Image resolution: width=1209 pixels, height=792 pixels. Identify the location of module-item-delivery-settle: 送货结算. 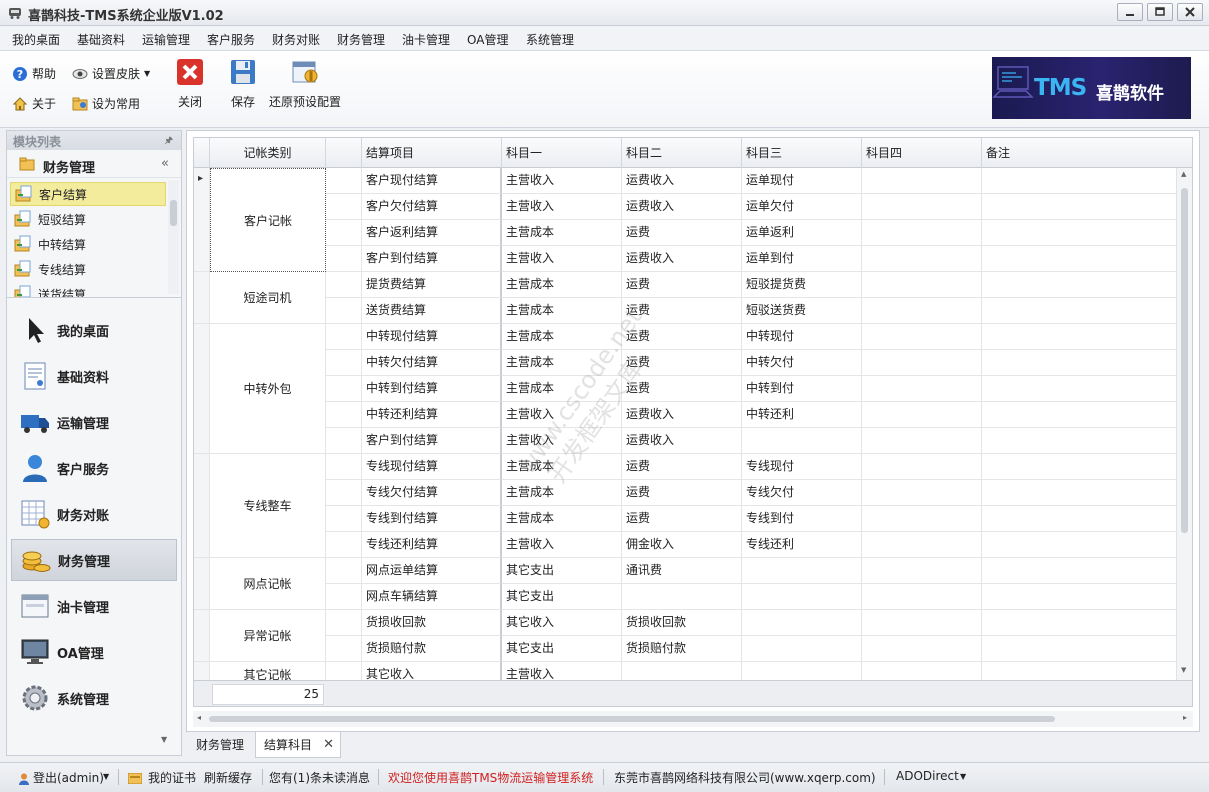
(88, 289).